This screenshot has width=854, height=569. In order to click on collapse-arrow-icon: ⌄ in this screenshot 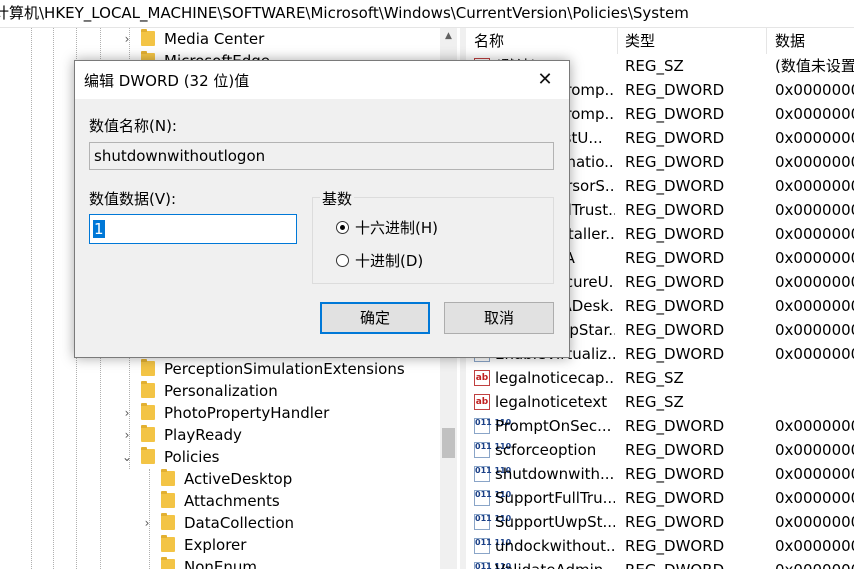, I will do `click(127, 457)`.